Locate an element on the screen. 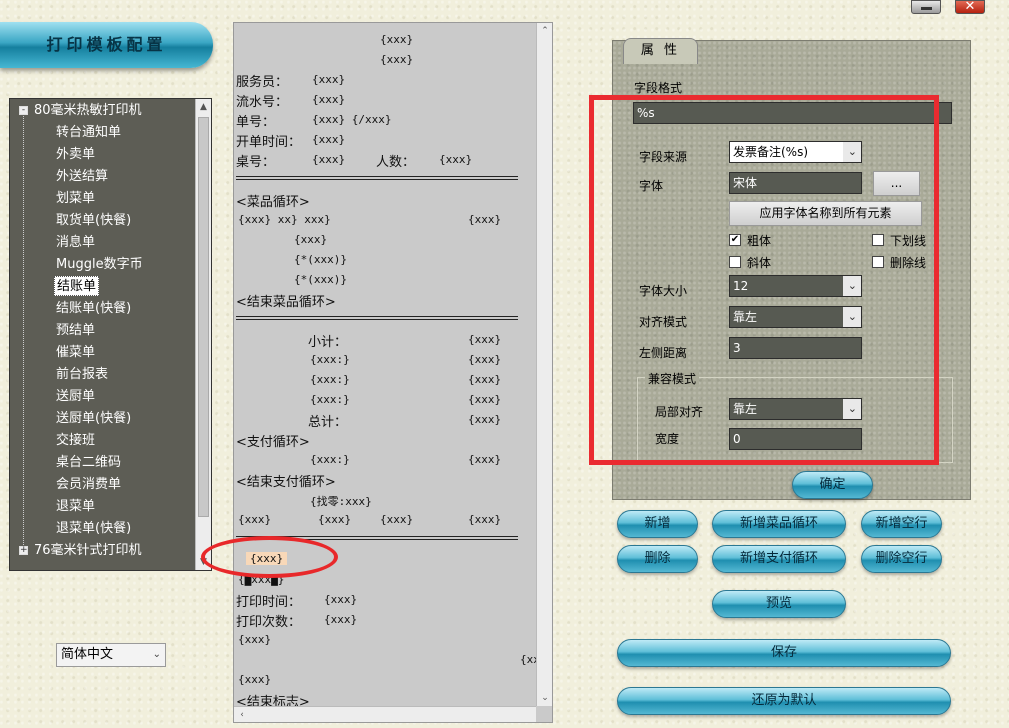 The image size is (1009, 728). tree-scrollbar: ▲ ▼ is located at coordinates (203, 334).